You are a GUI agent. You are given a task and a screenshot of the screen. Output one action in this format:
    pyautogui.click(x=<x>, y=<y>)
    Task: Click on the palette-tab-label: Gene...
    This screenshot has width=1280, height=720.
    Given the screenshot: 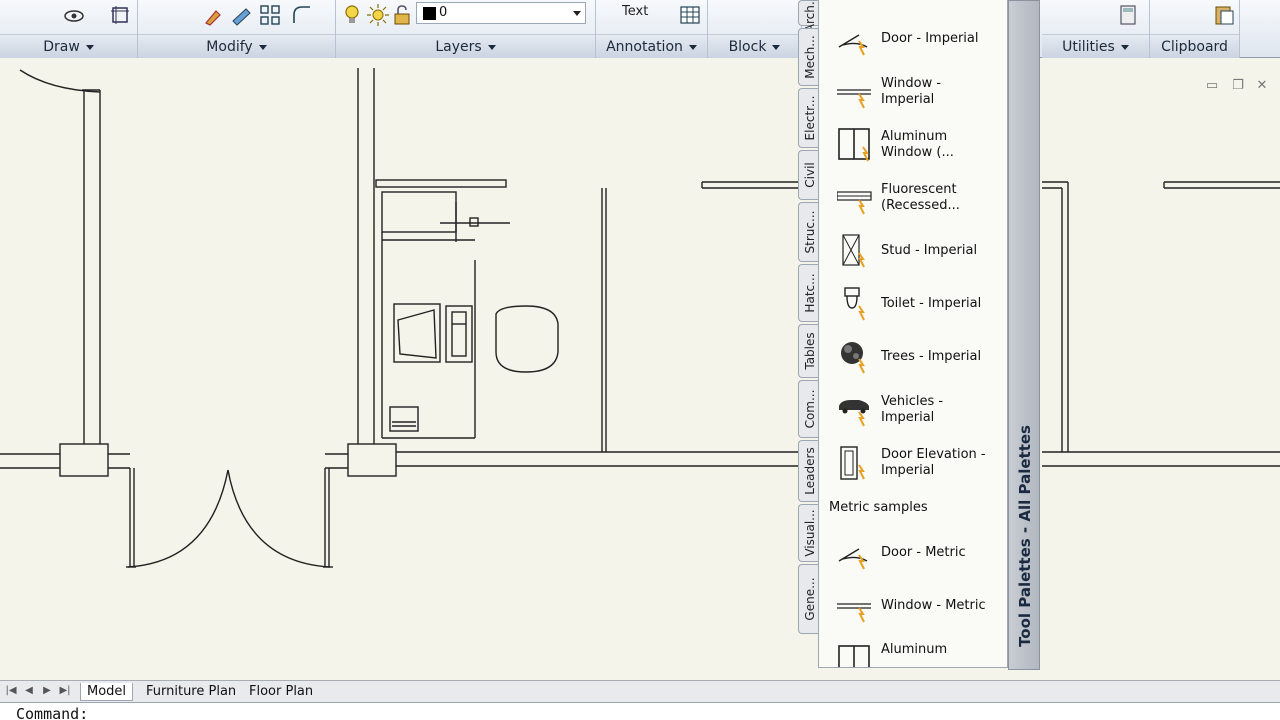 What is the action you would take?
    pyautogui.click(x=809, y=599)
    